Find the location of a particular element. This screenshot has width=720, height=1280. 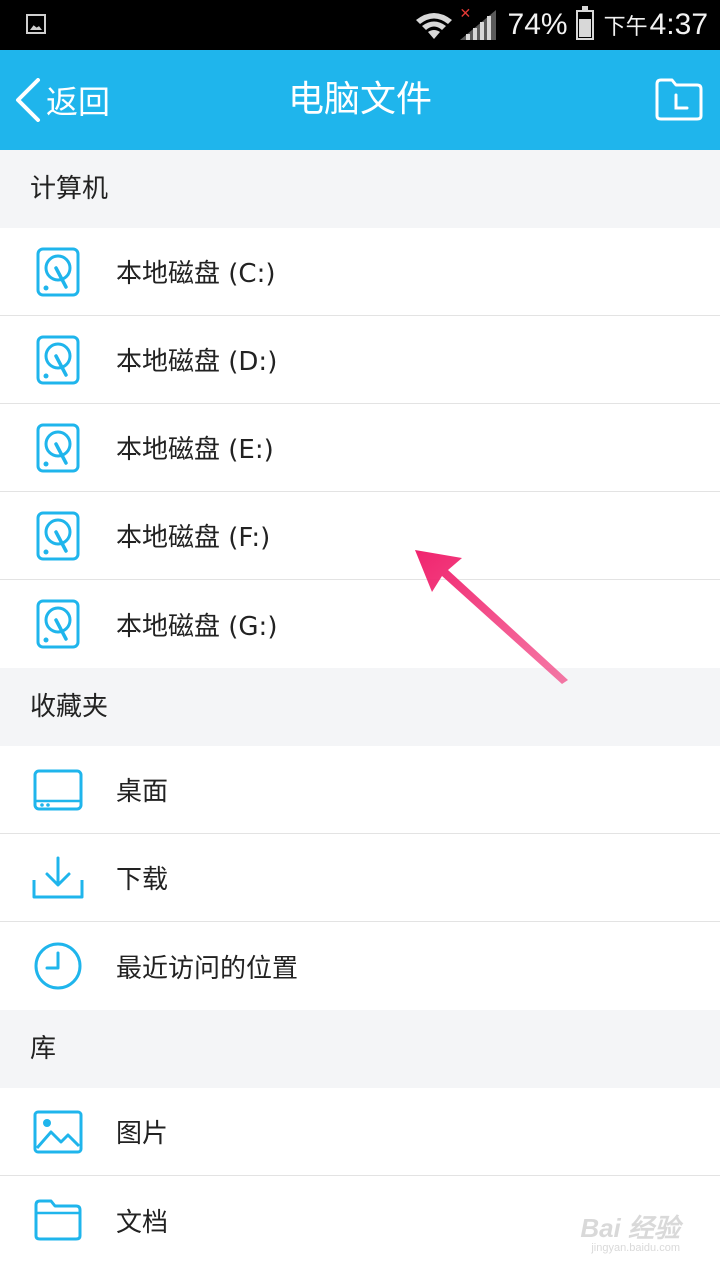

list-item-label: 本地磁盘 (E:) is located at coordinates (195, 450).